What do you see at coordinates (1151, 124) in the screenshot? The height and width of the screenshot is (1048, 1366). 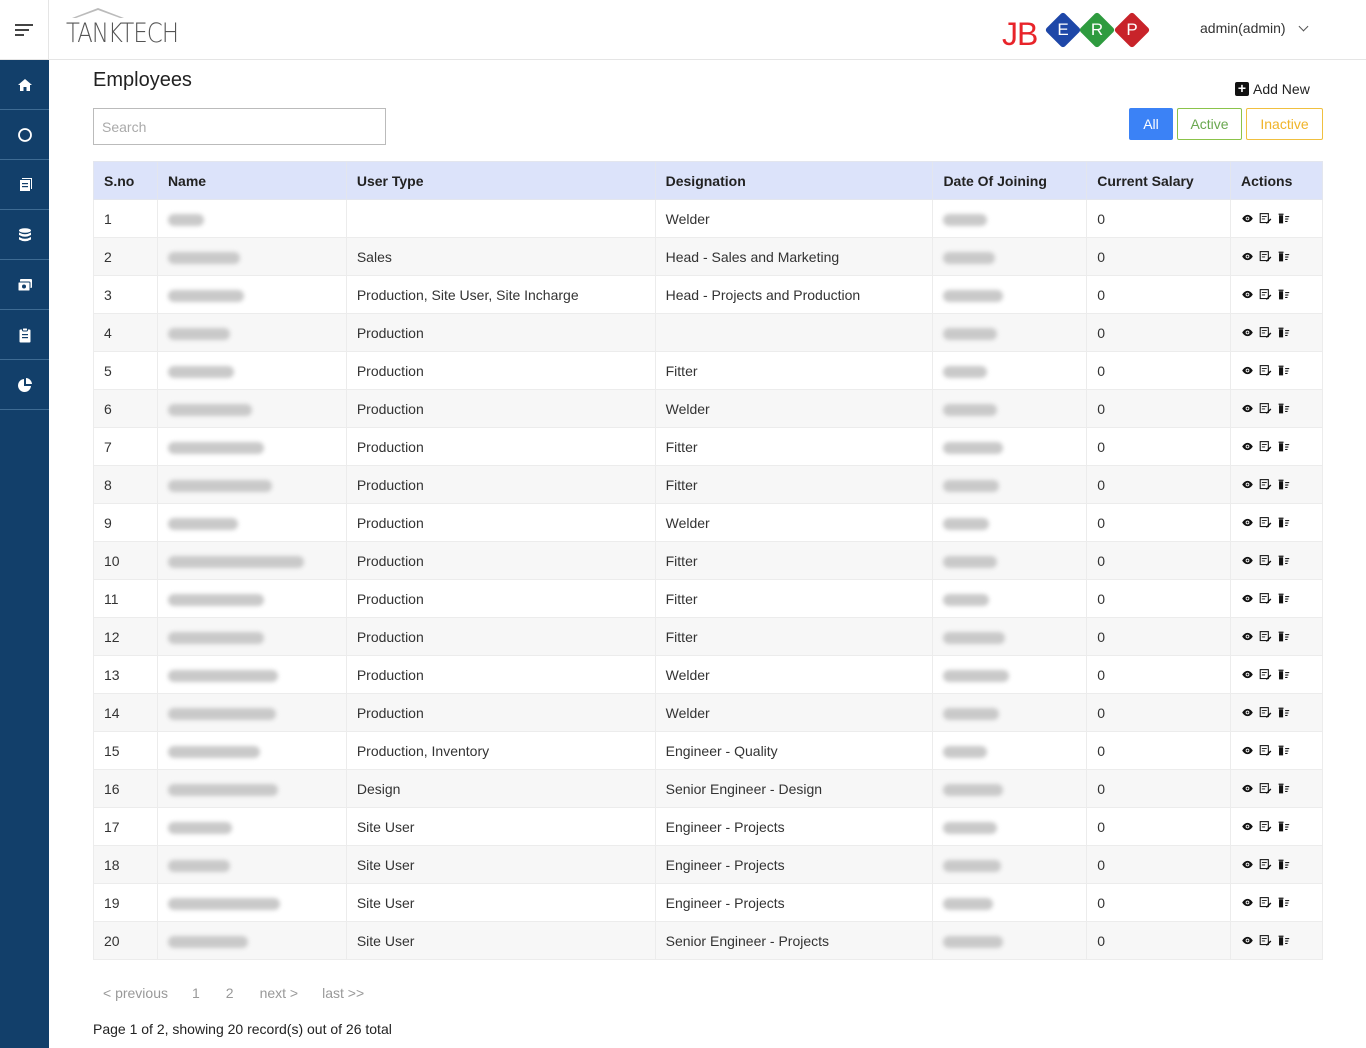 I see `filter-all-button: All` at bounding box center [1151, 124].